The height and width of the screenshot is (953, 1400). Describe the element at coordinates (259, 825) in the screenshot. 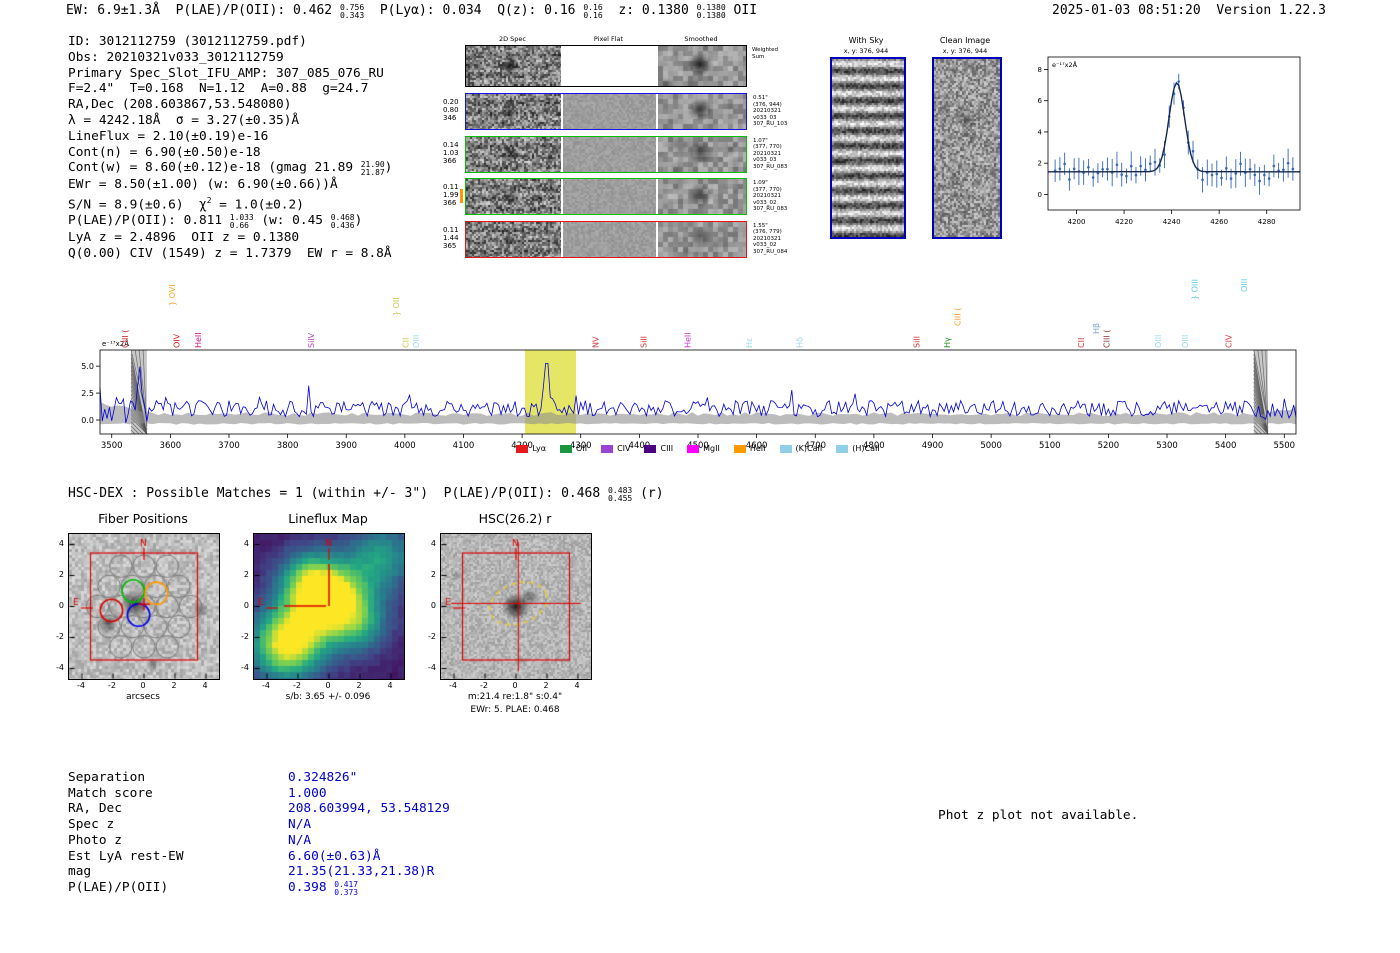

I see `match-table-row: Spec z N/A` at that location.